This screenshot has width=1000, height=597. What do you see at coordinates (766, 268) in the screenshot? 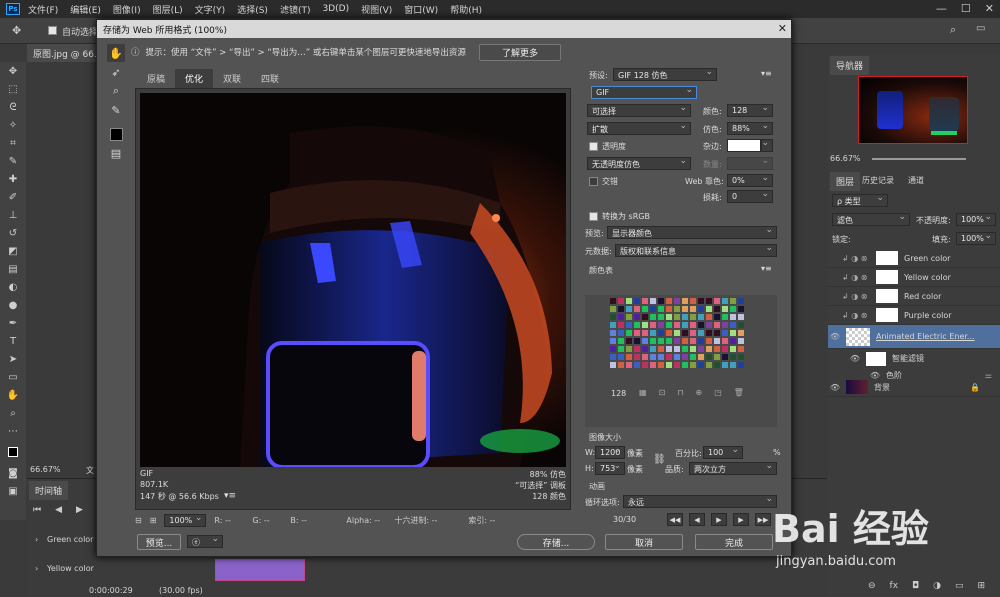
I see `color-table-menu-icon: ▾≡` at bounding box center [766, 268].